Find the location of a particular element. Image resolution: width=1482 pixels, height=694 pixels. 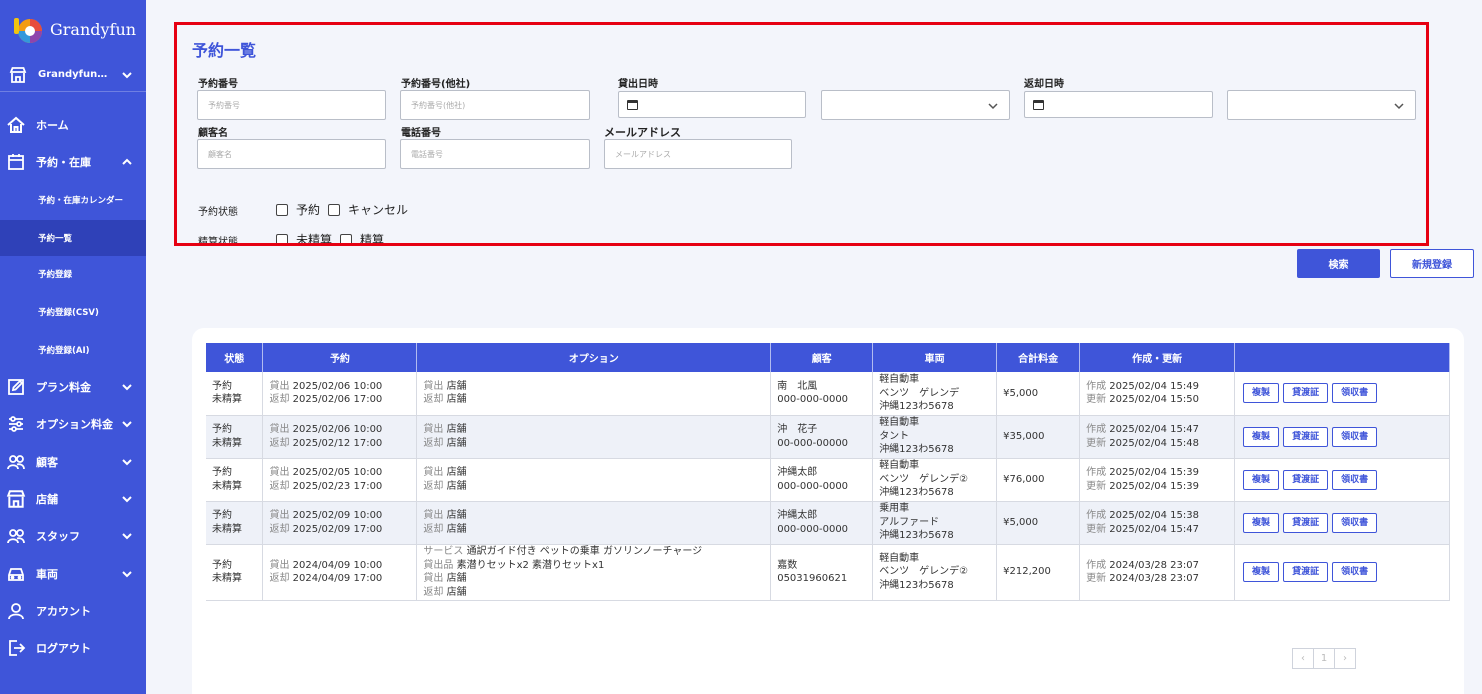

option-value: 素潜りセットx2 素潜りセットx1 is located at coordinates (530, 565).